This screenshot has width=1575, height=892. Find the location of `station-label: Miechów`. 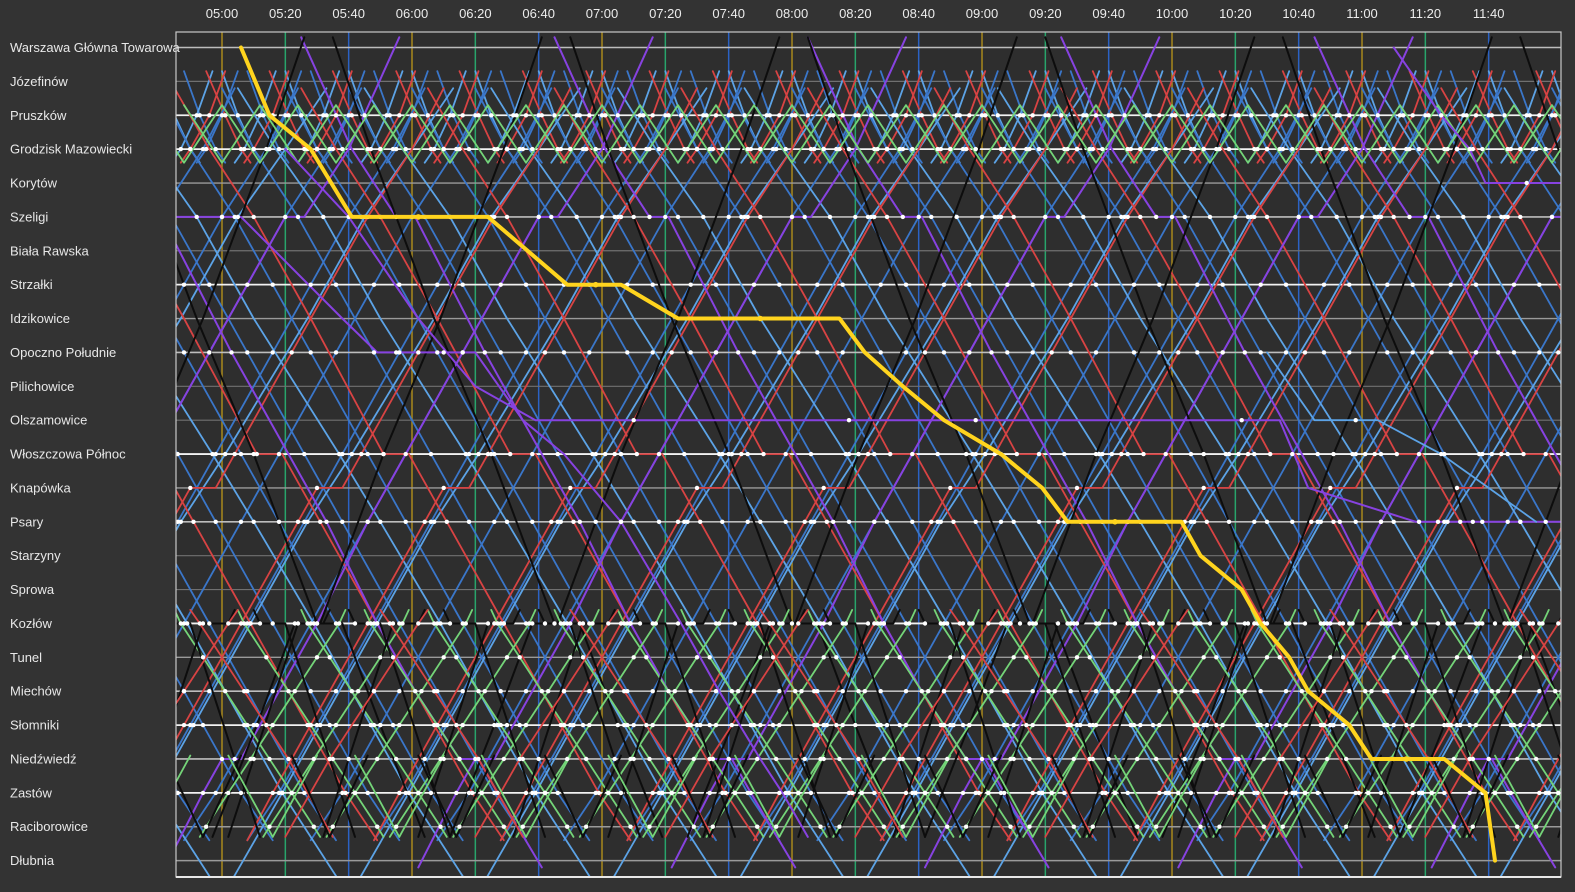

station-label: Miechów is located at coordinates (36, 691).